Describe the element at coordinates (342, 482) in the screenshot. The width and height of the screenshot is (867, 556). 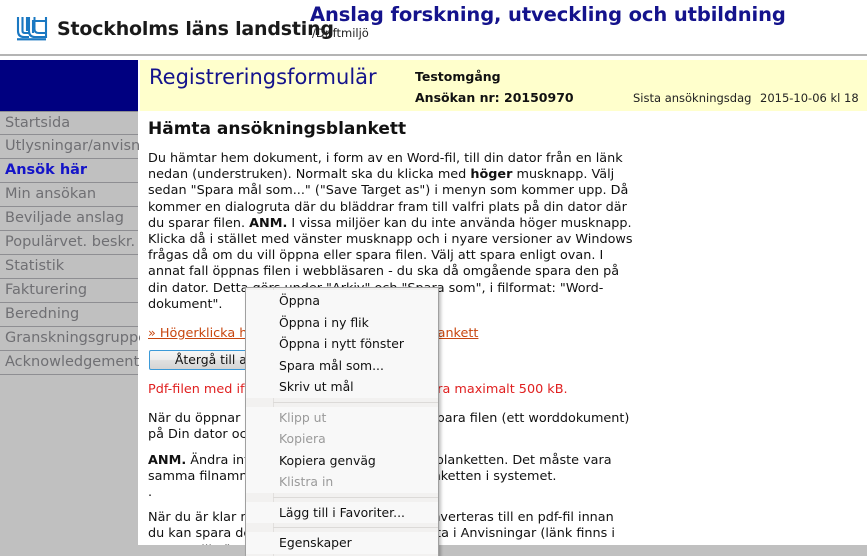
I see `context-menu-item-klistra-in: Klistra in` at that location.